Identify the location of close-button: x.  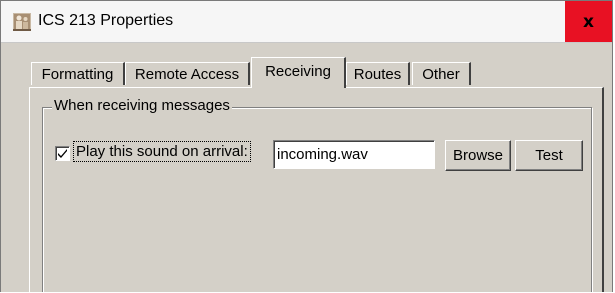
(588, 21).